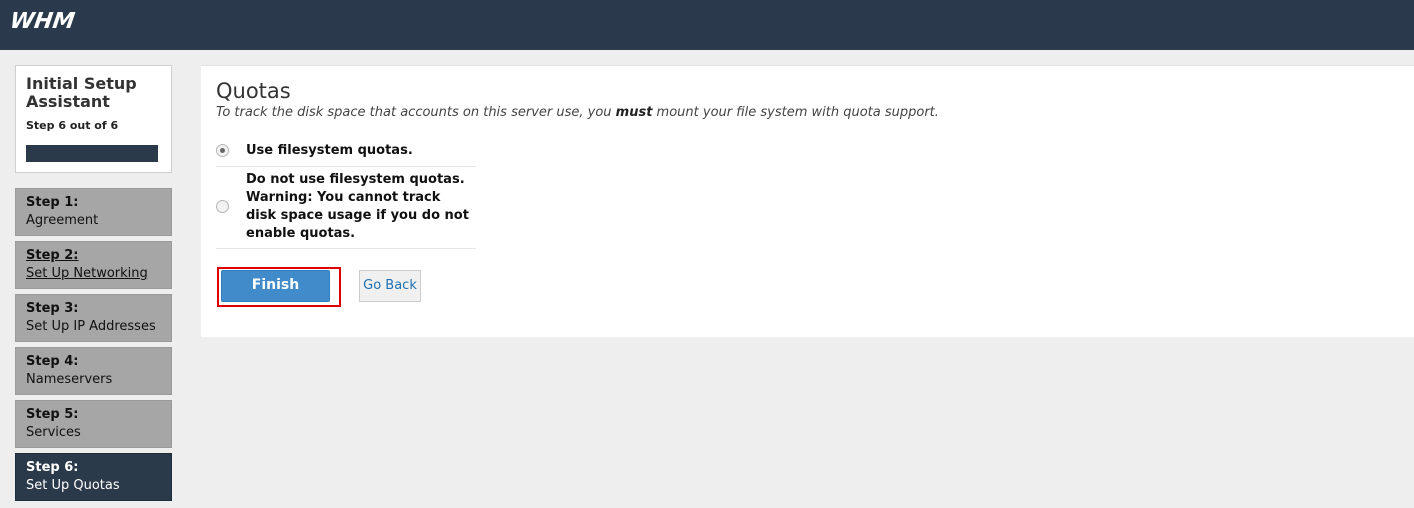 The height and width of the screenshot is (508, 1414). What do you see at coordinates (42, 21) in the screenshot?
I see `whm-logo: WHM` at bounding box center [42, 21].